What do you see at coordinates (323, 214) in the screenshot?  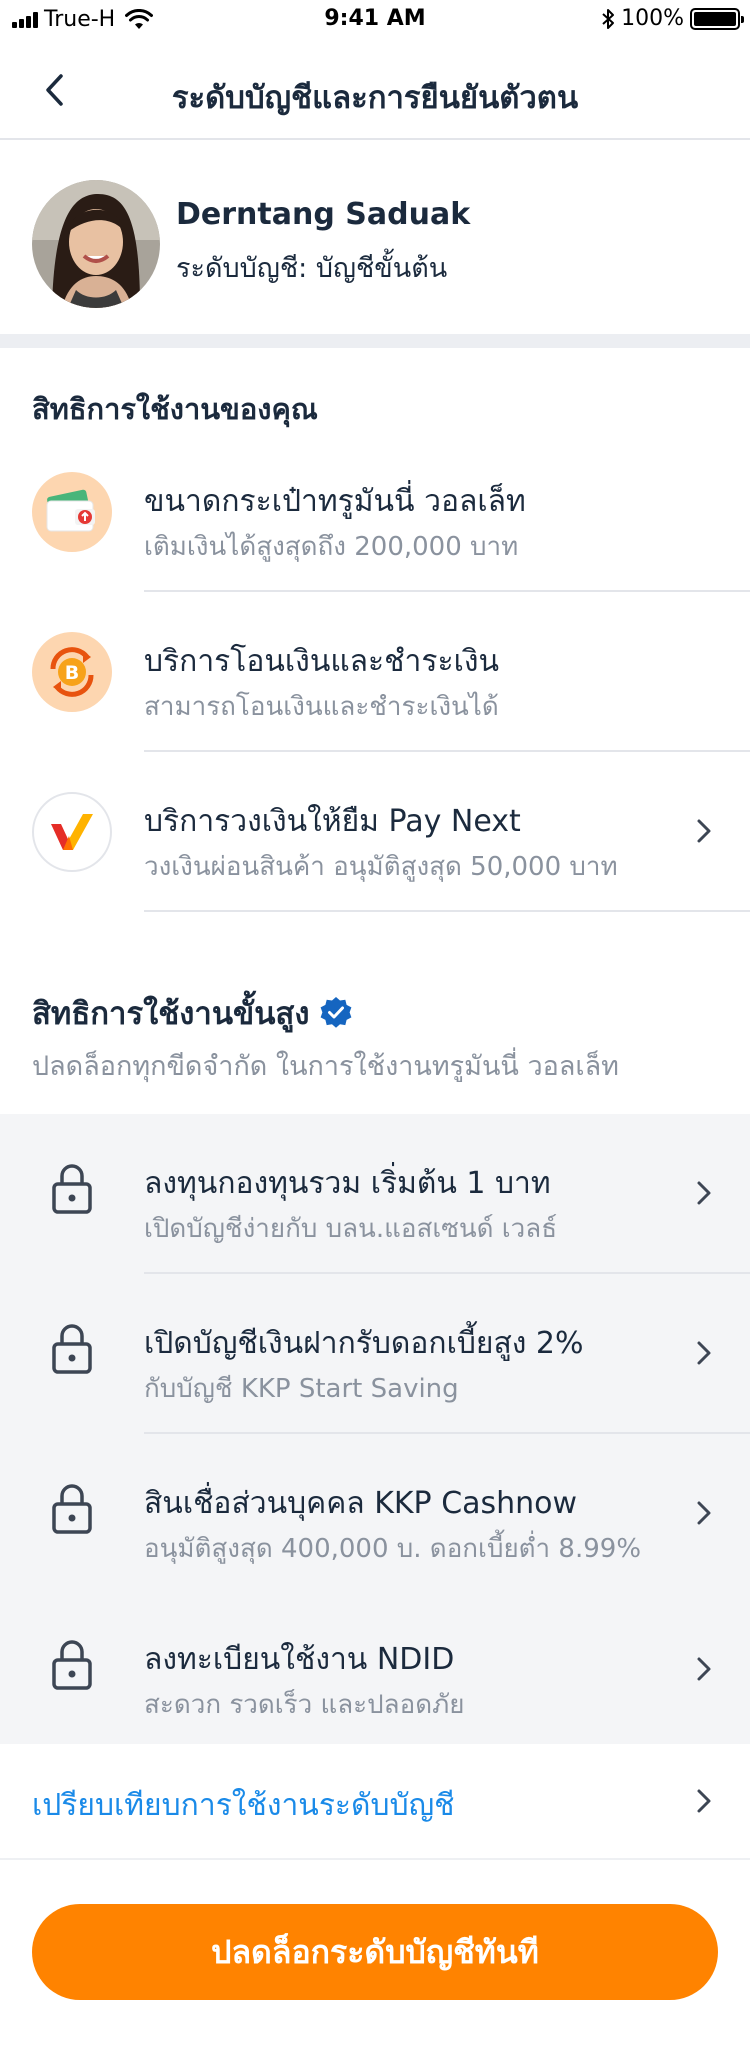 I see `profile-name: Derntang Saduak` at bounding box center [323, 214].